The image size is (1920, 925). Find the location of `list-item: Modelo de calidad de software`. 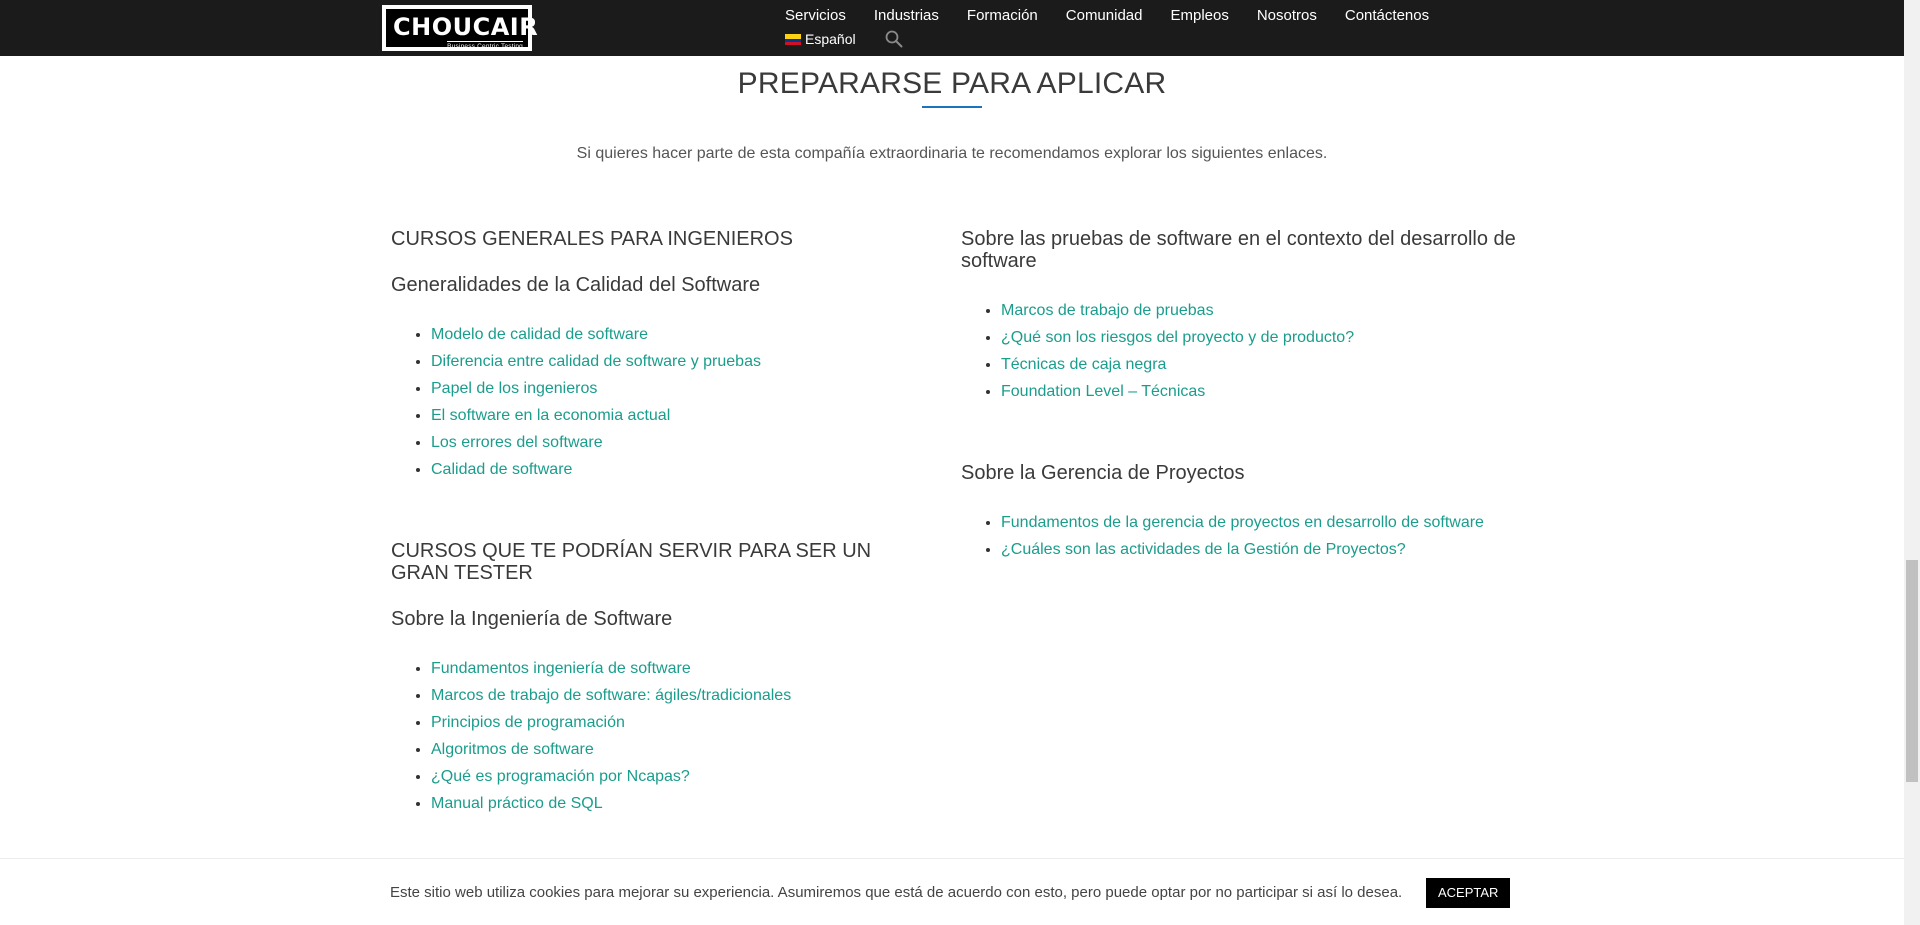

list-item: Modelo de calidad de software is located at coordinates (681, 334).